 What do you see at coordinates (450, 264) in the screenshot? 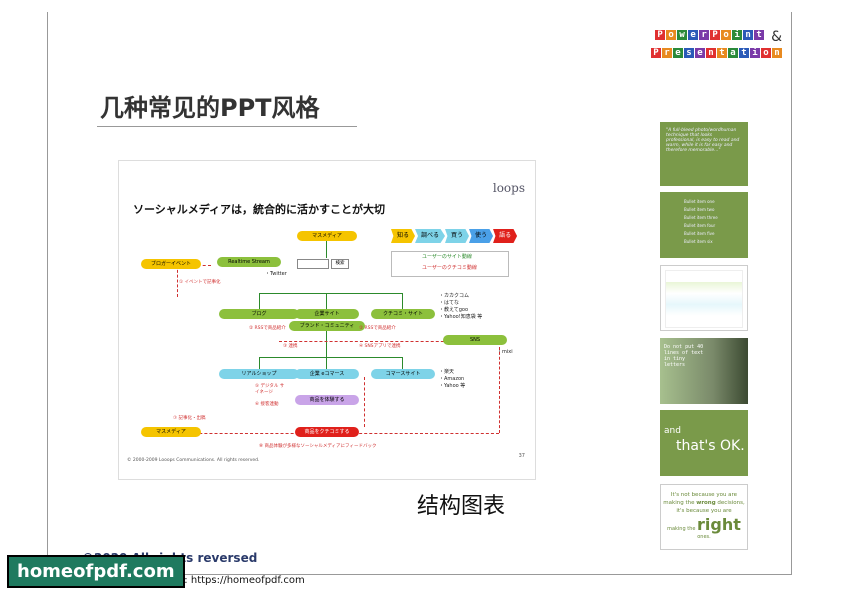
I see `slide-legend: ユーザーのサイト動線 ユーザーのクチコミ動線` at bounding box center [450, 264].